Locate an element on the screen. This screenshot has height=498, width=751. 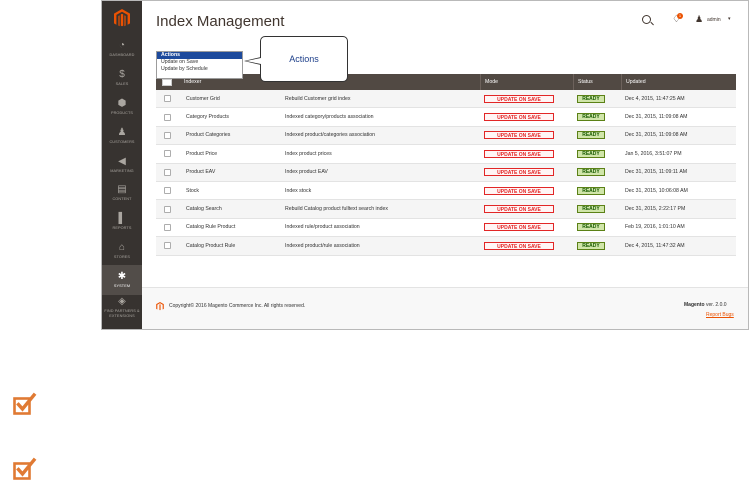
sidebar-item-find-partners-extensions: ◈ Find Partners & Extensions is located at coordinates (122, 308).